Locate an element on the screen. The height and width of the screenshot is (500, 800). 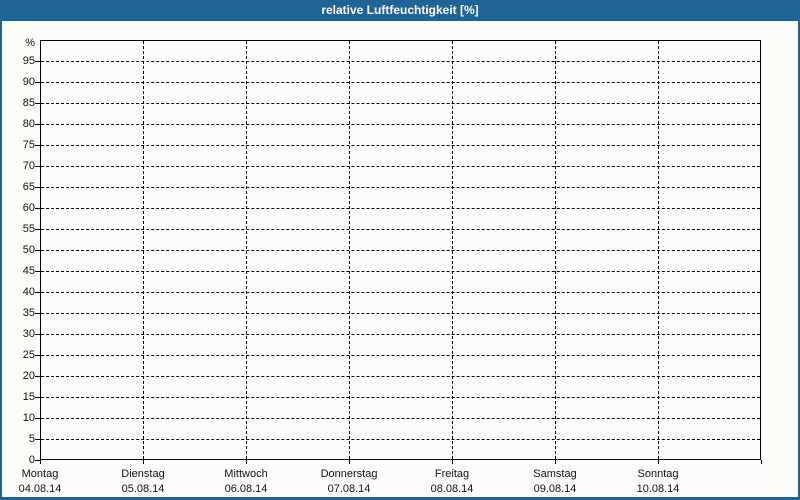
x-axis-label: Donnerstag 07.08.14 is located at coordinates (349, 482).